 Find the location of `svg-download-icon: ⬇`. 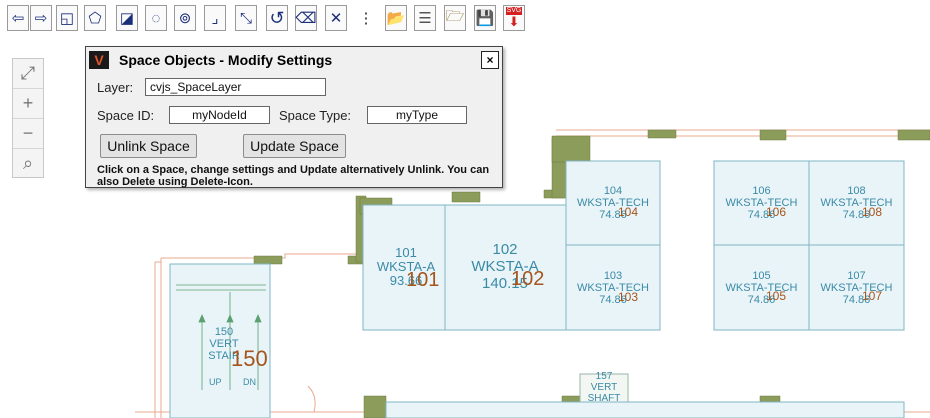

svg-download-icon: ⬇ is located at coordinates (514, 21).